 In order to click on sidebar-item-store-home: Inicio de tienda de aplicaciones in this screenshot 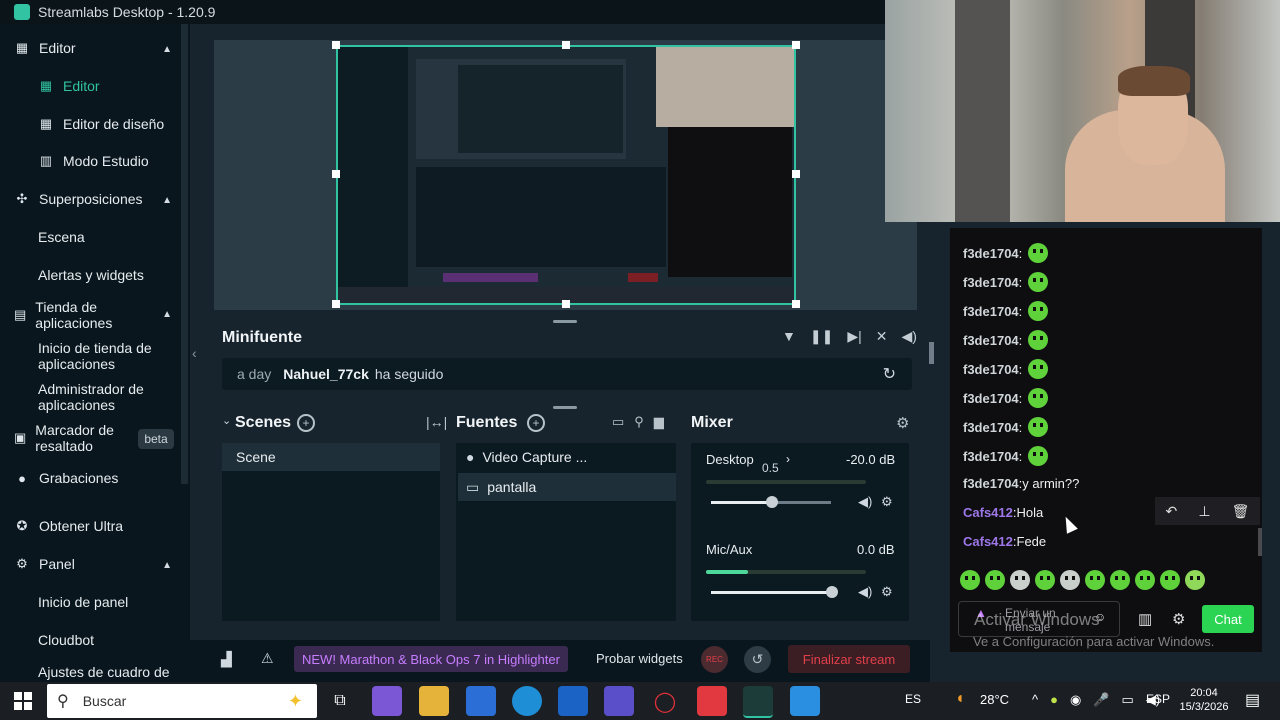, I will do `click(103, 356)`.